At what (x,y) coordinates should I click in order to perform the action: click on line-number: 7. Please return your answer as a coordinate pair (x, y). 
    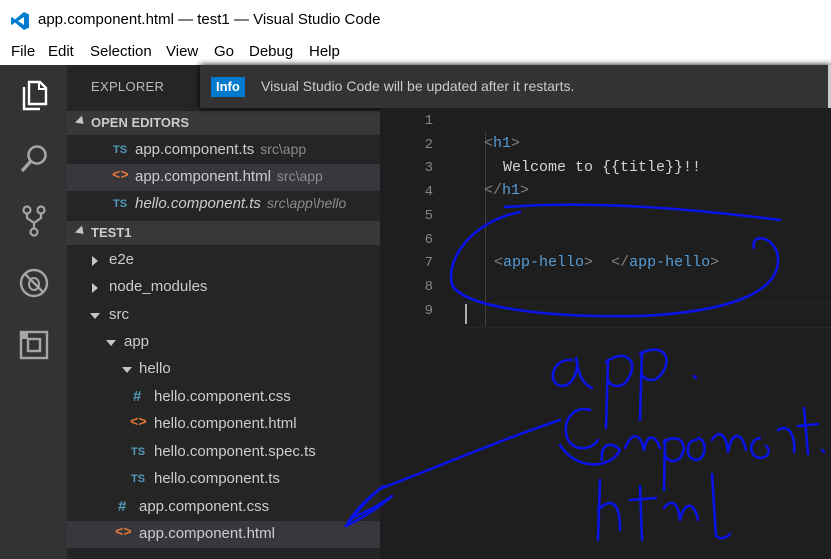
    Looking at the image, I should click on (428, 263).